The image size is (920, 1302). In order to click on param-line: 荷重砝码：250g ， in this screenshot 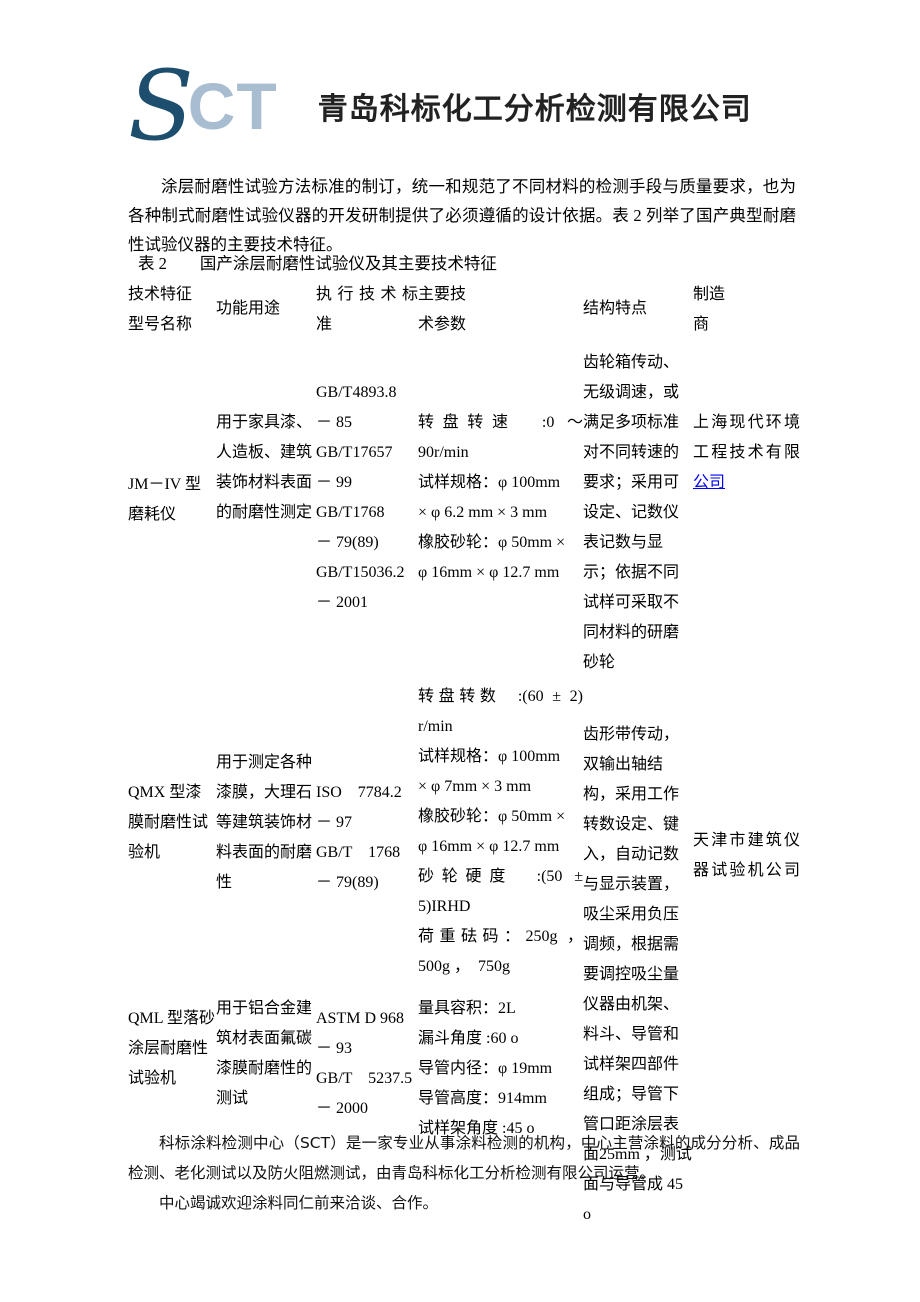, I will do `click(500, 936)`.